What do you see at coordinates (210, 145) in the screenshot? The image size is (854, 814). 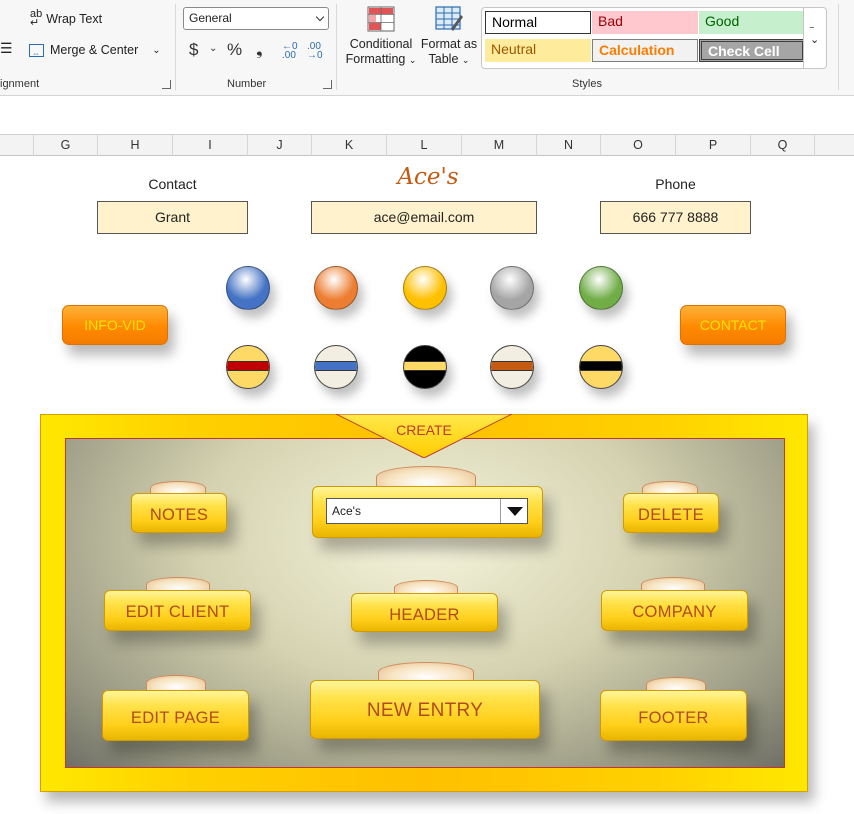 I see `column-header: I` at bounding box center [210, 145].